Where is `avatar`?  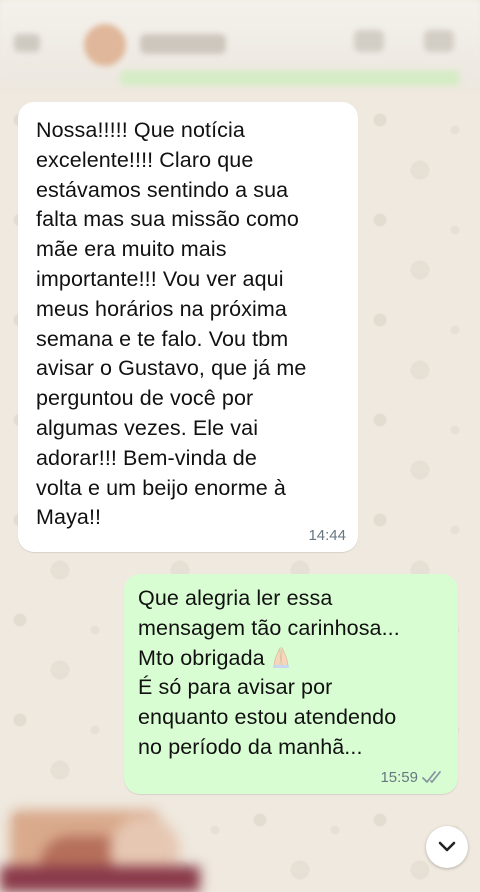
avatar is located at coordinates (105, 45).